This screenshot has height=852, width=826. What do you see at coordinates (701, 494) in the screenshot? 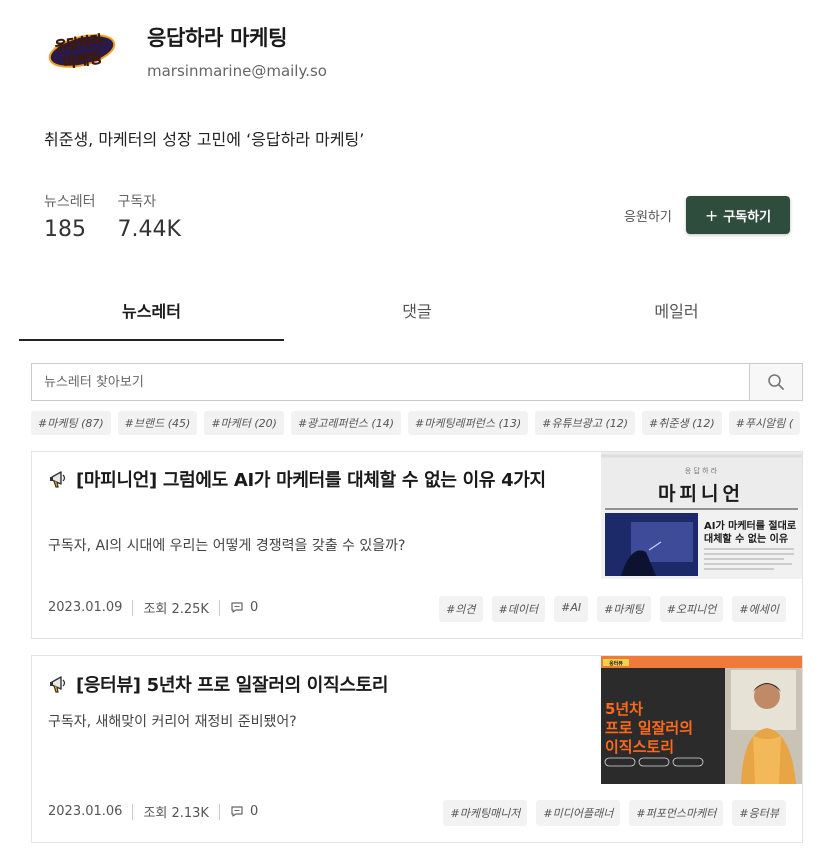
I see `svg-text: 마피니언` at bounding box center [701, 494].